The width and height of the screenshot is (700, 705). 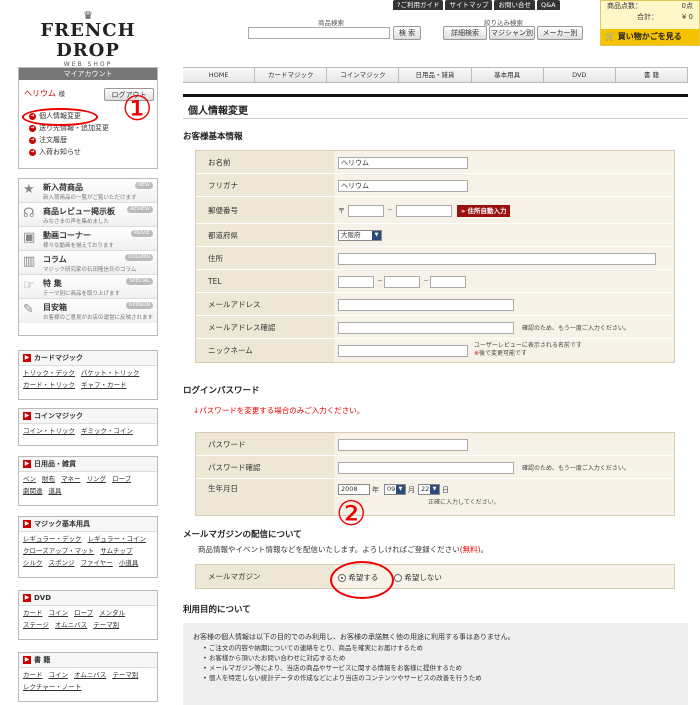 What do you see at coordinates (71, 479) in the screenshot?
I see `category-link: マネー` at bounding box center [71, 479].